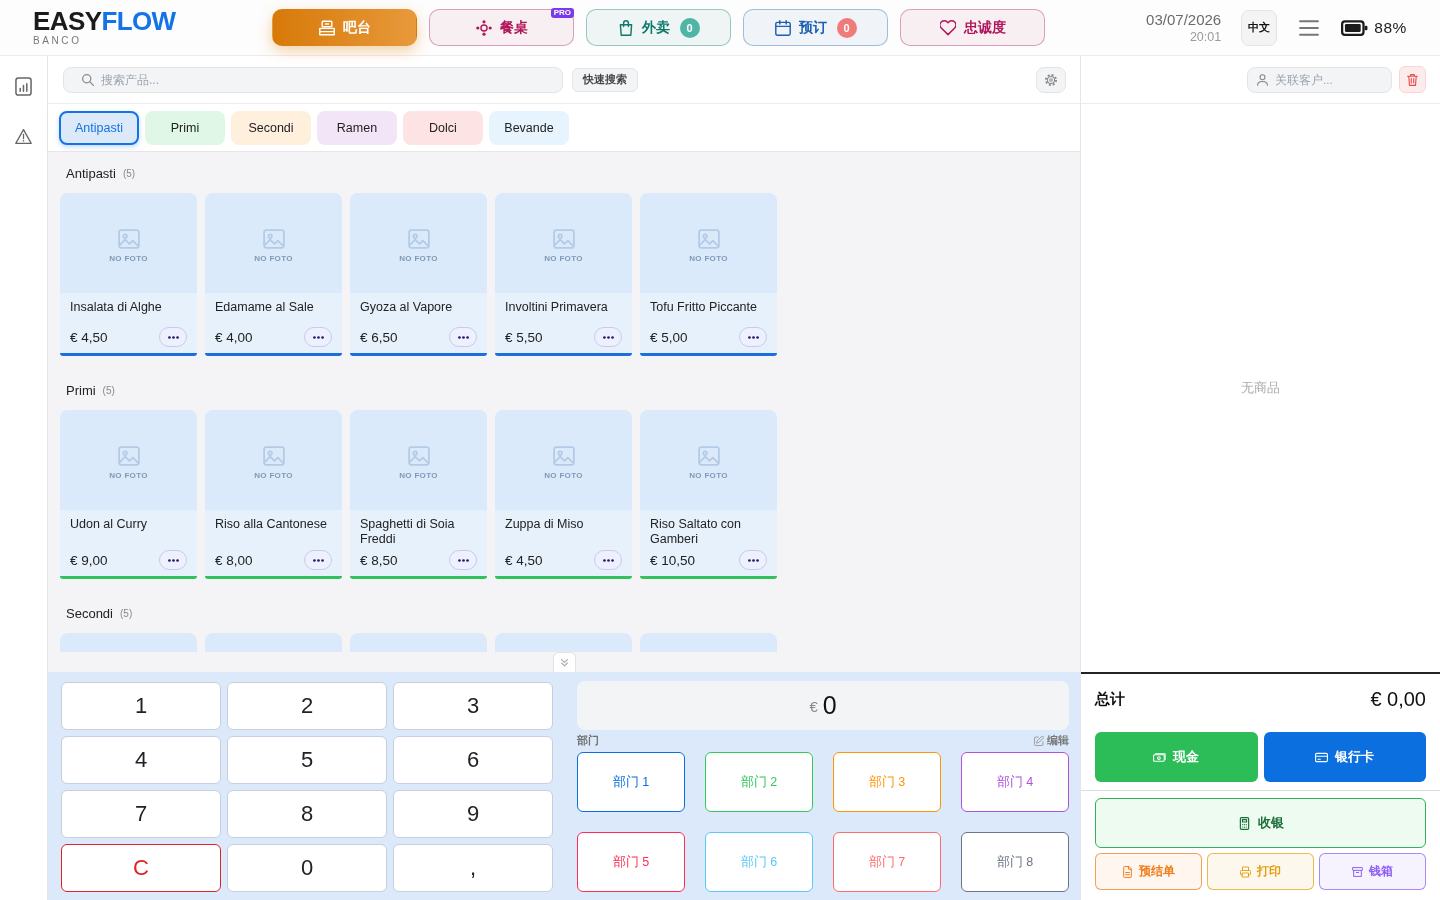 The height and width of the screenshot is (900, 1440). I want to click on product-card: NO FOTO Involtini Primavera € 5,50, so click(563, 274).